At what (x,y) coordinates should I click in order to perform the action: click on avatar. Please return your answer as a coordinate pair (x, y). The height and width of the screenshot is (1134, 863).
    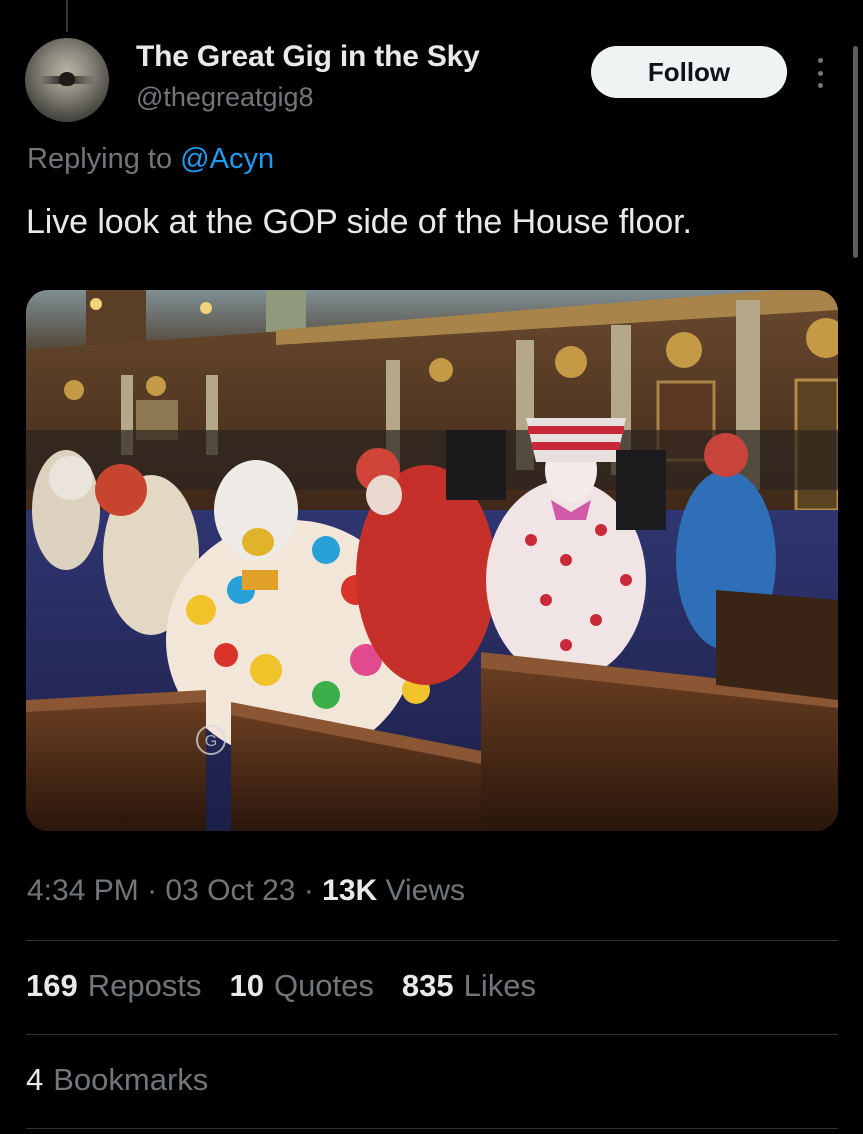
    Looking at the image, I should click on (67, 80).